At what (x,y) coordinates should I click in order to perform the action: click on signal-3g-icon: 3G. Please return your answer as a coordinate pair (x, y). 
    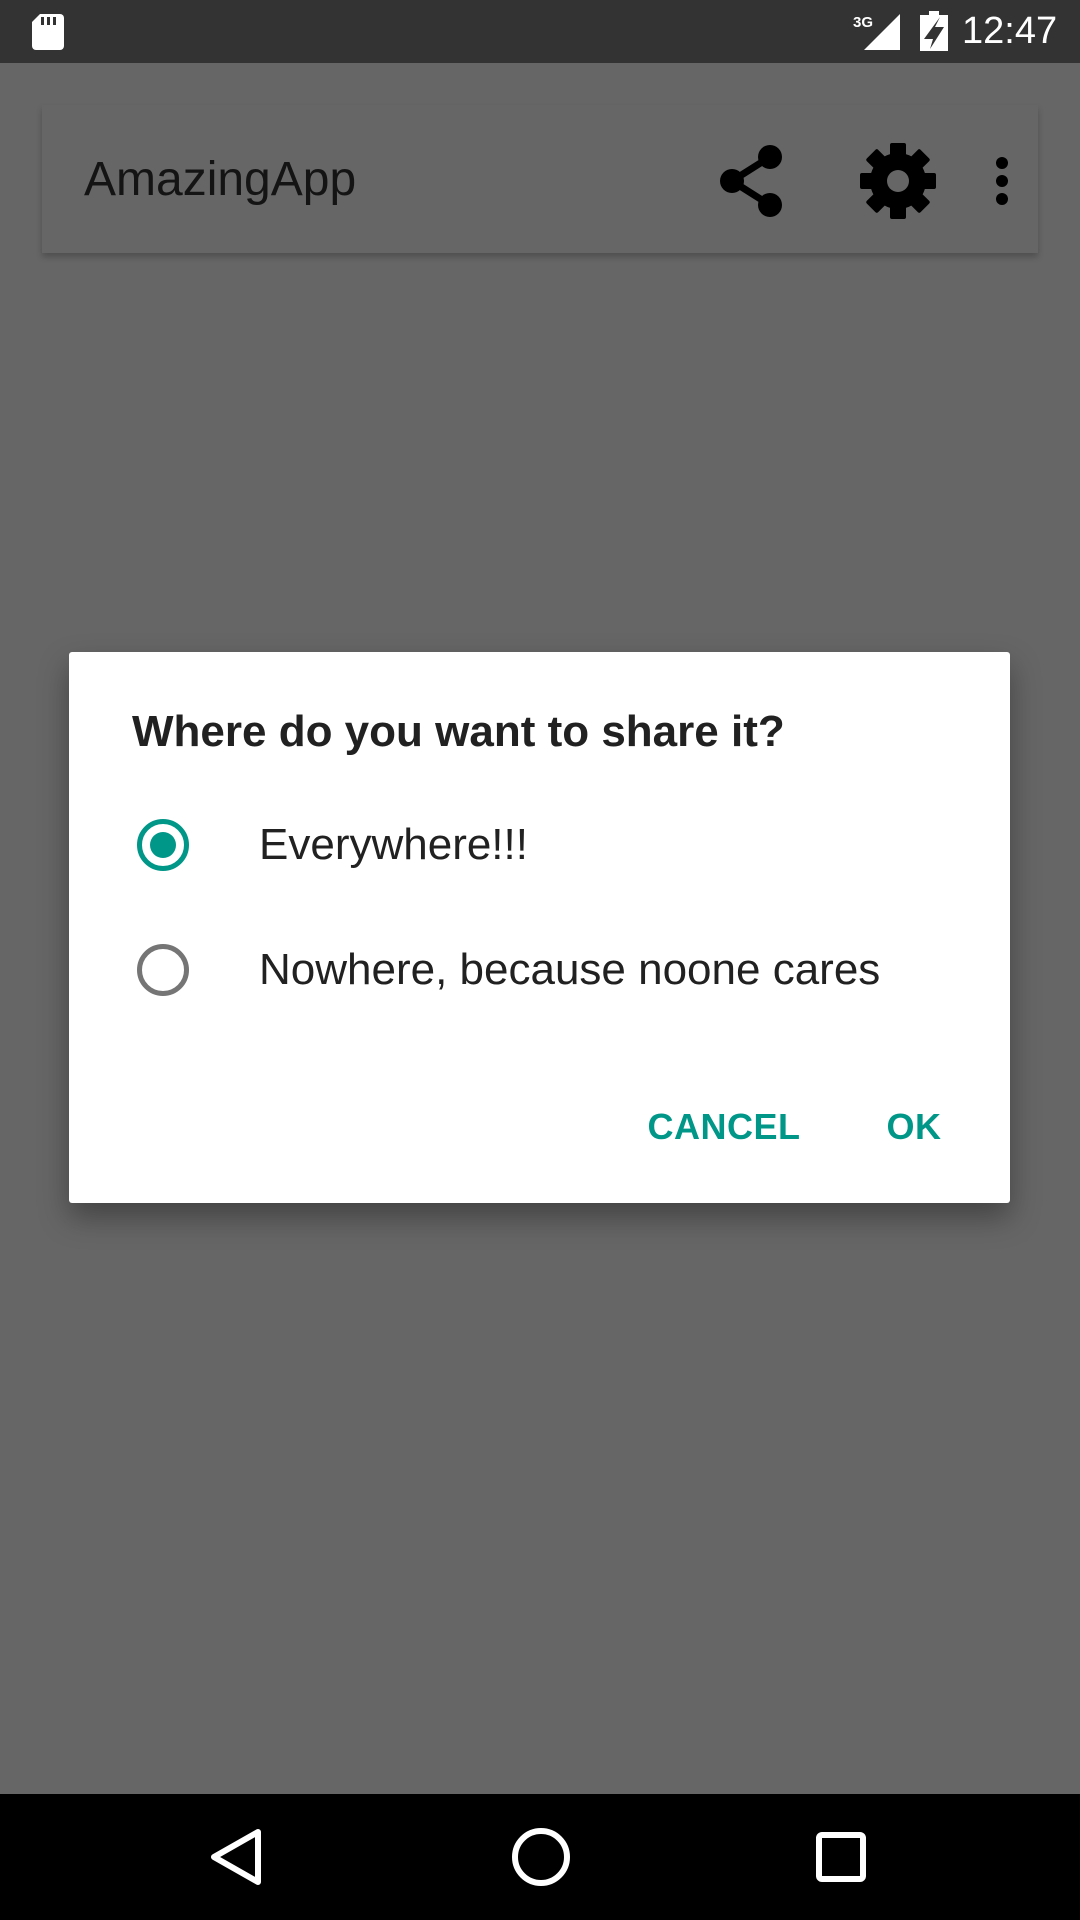
    Looking at the image, I should click on (876, 32).